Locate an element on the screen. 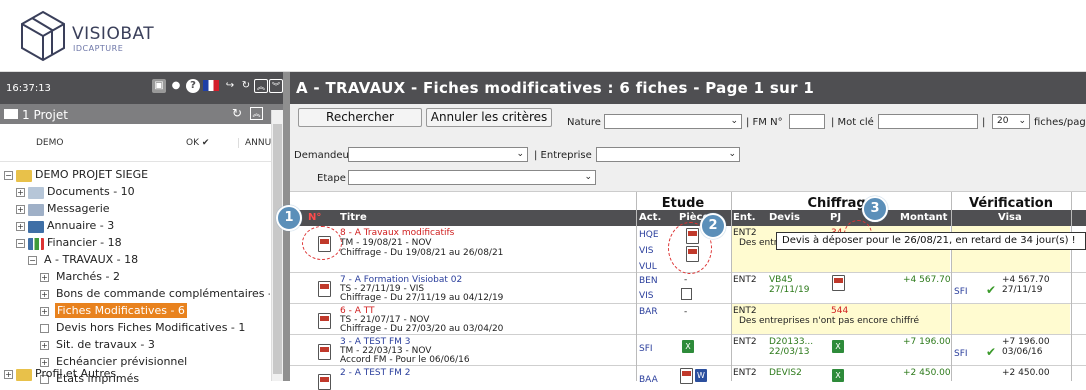 This screenshot has height=390, width=1086. sidebar-toolbar: 16:37:13 ▣ ● ? ↪ ↻ ︽ ︾ is located at coordinates (141, 88).